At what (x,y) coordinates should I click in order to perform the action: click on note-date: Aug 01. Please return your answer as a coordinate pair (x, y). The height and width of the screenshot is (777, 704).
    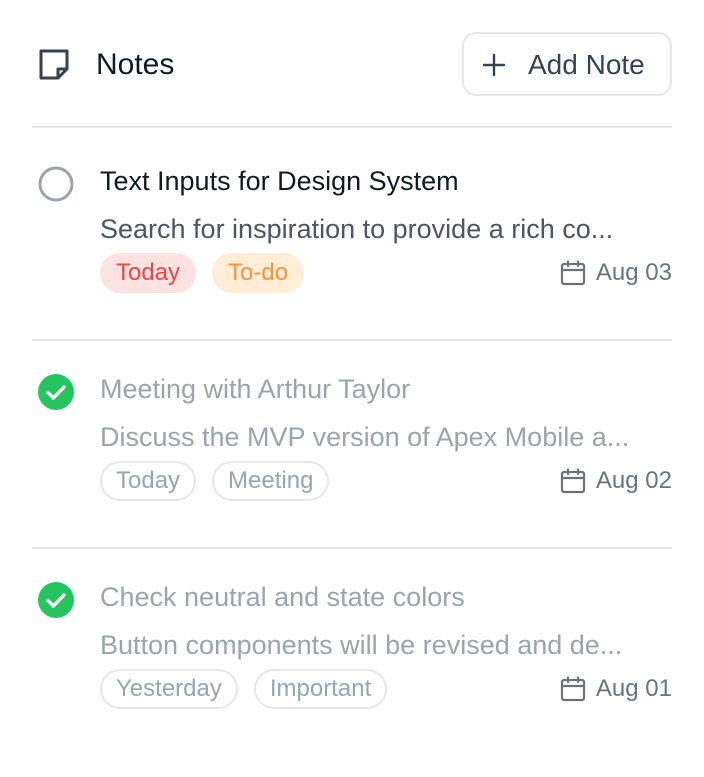
    Looking at the image, I should click on (616, 689).